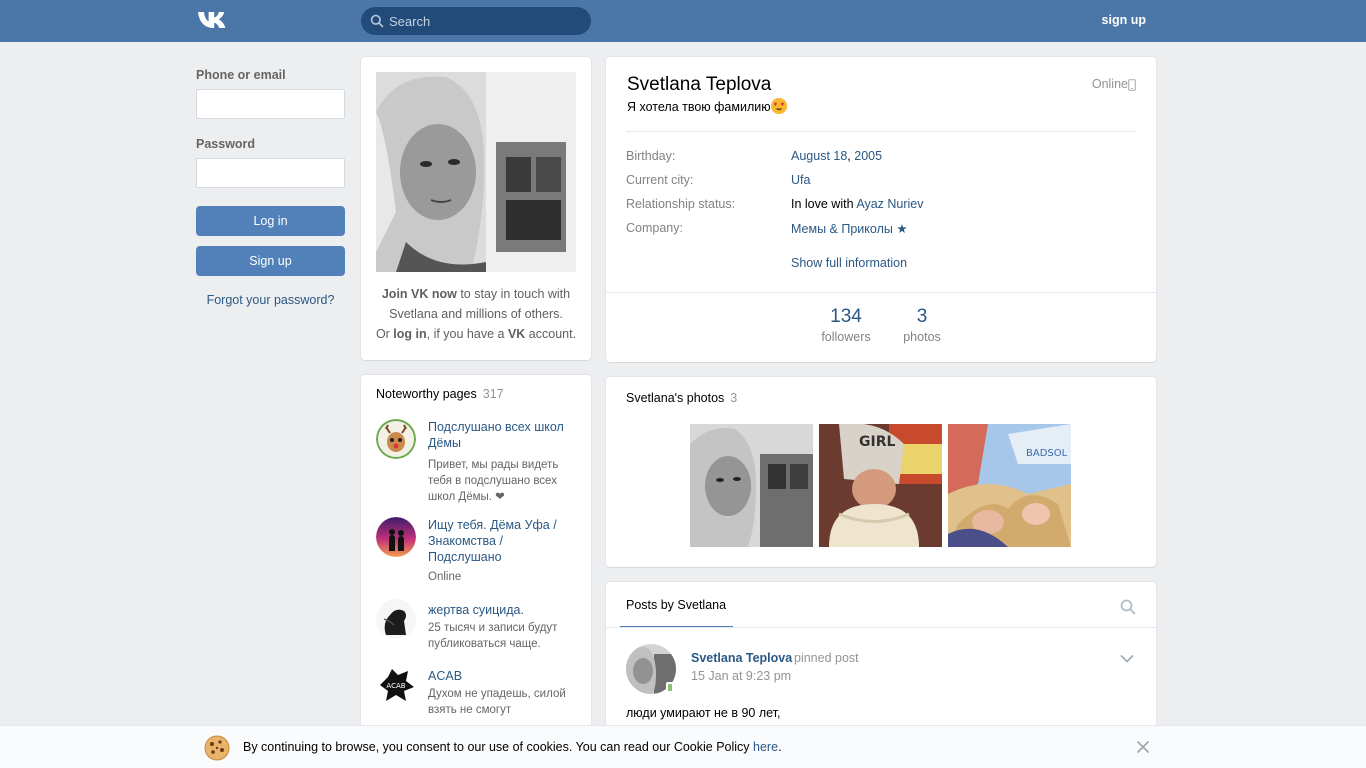 The height and width of the screenshot is (768, 1366). What do you see at coordinates (445, 577) in the screenshot?
I see `group-description: Online` at bounding box center [445, 577].